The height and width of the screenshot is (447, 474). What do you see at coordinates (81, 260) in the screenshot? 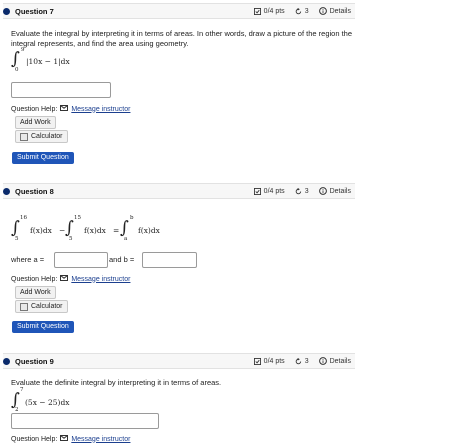
I see `a-input` at bounding box center [81, 260].